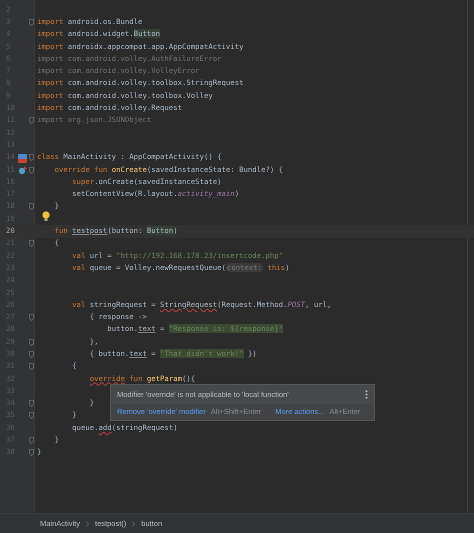  I want to click on lightbulb-icon, so click(46, 216).